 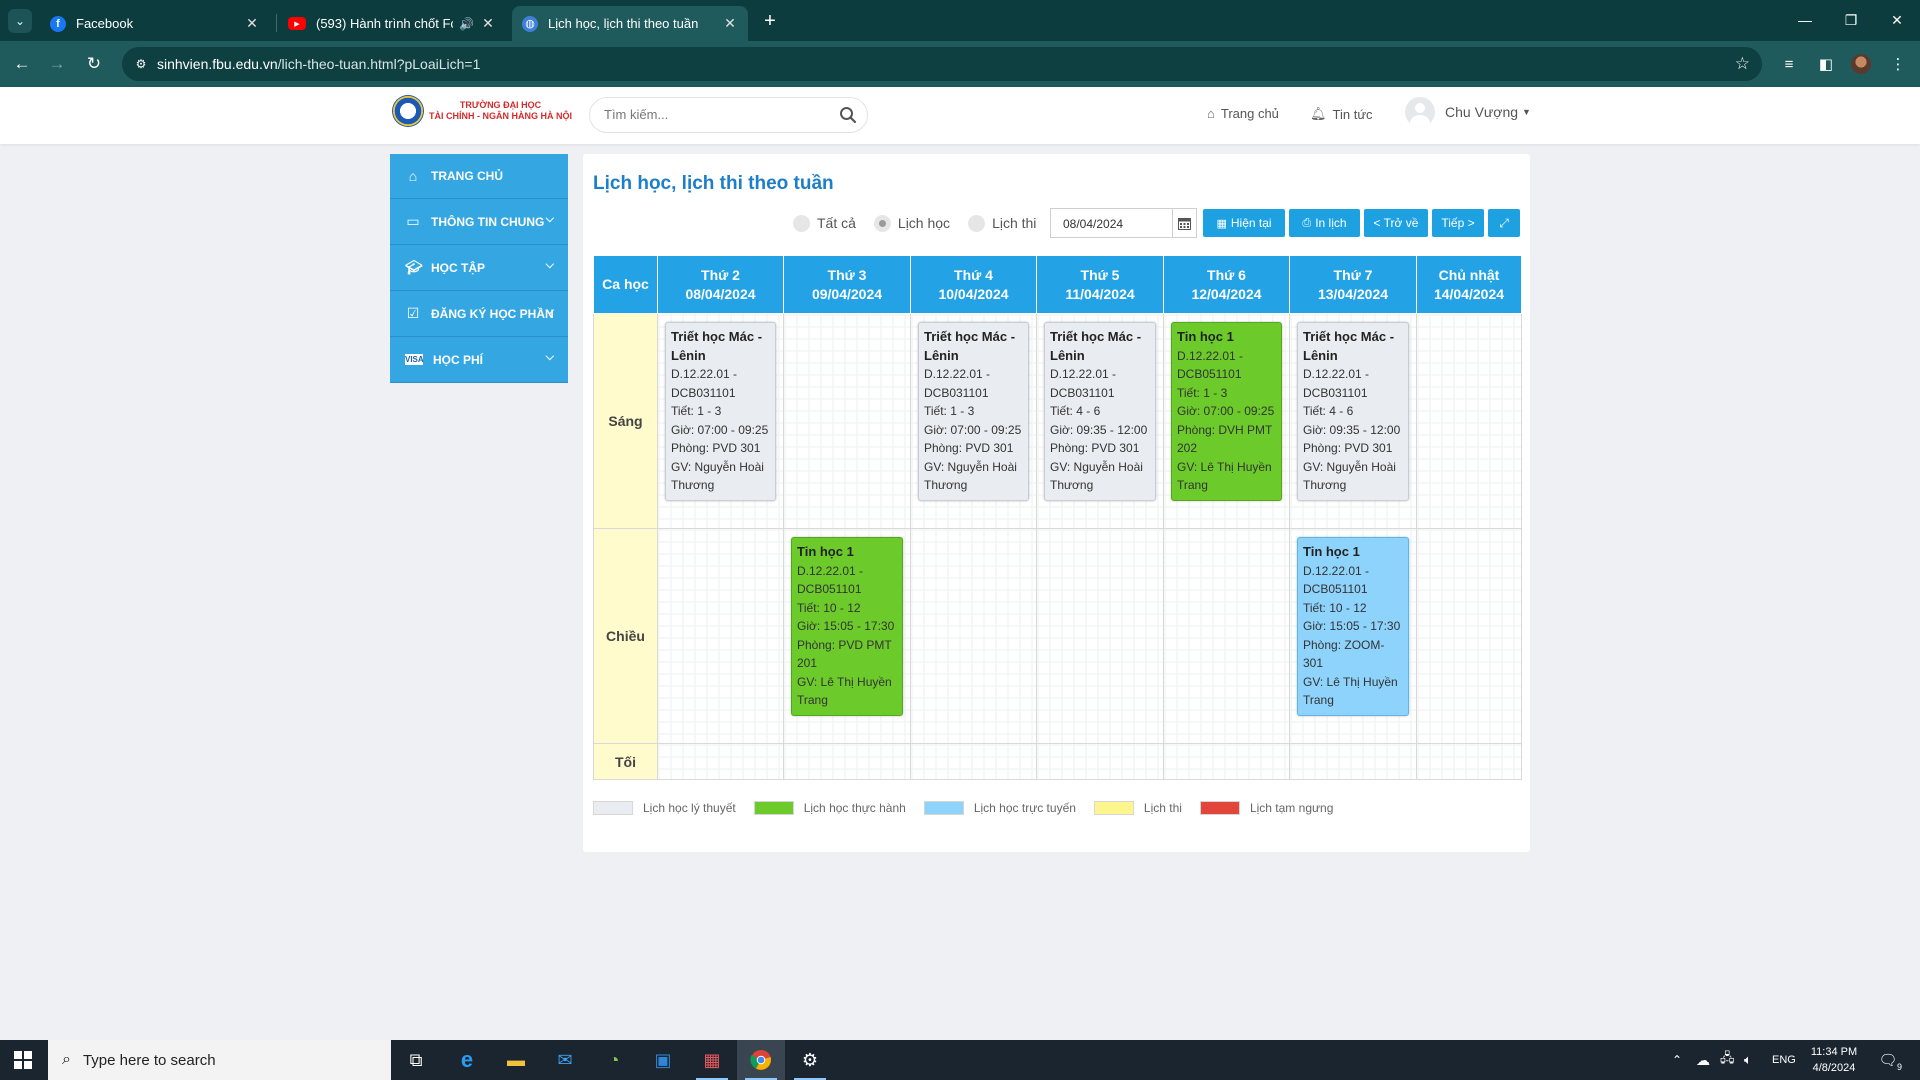 I want to click on next-week-button: Tiếp >, so click(x=1458, y=223).